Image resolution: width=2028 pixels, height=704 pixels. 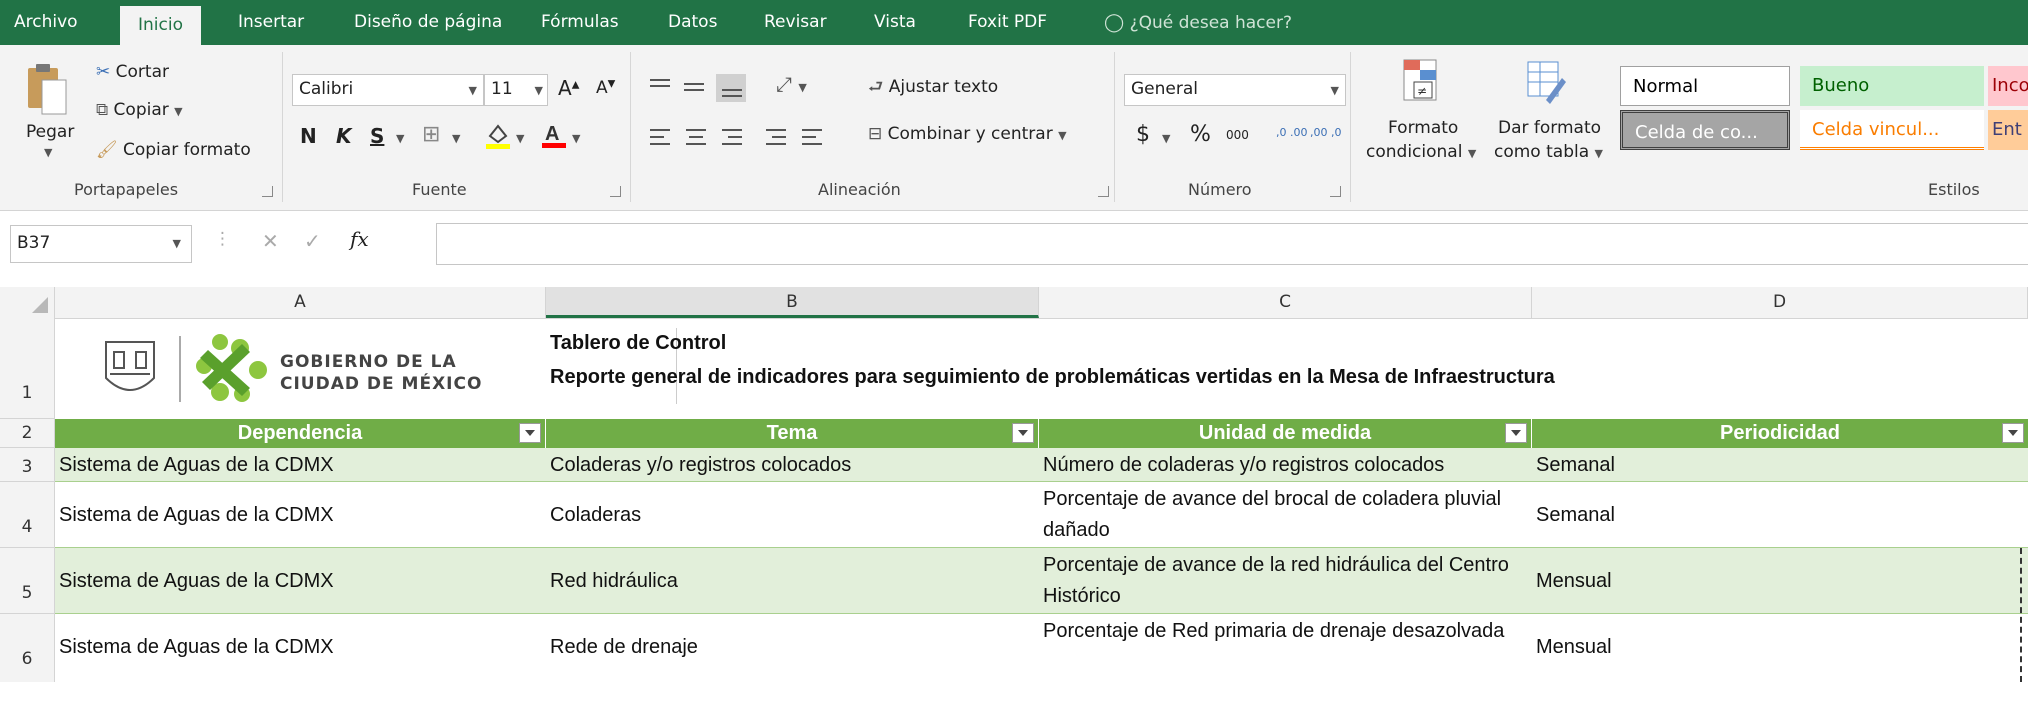 What do you see at coordinates (795, 22) in the screenshot?
I see `tab-revisar: Revisar` at bounding box center [795, 22].